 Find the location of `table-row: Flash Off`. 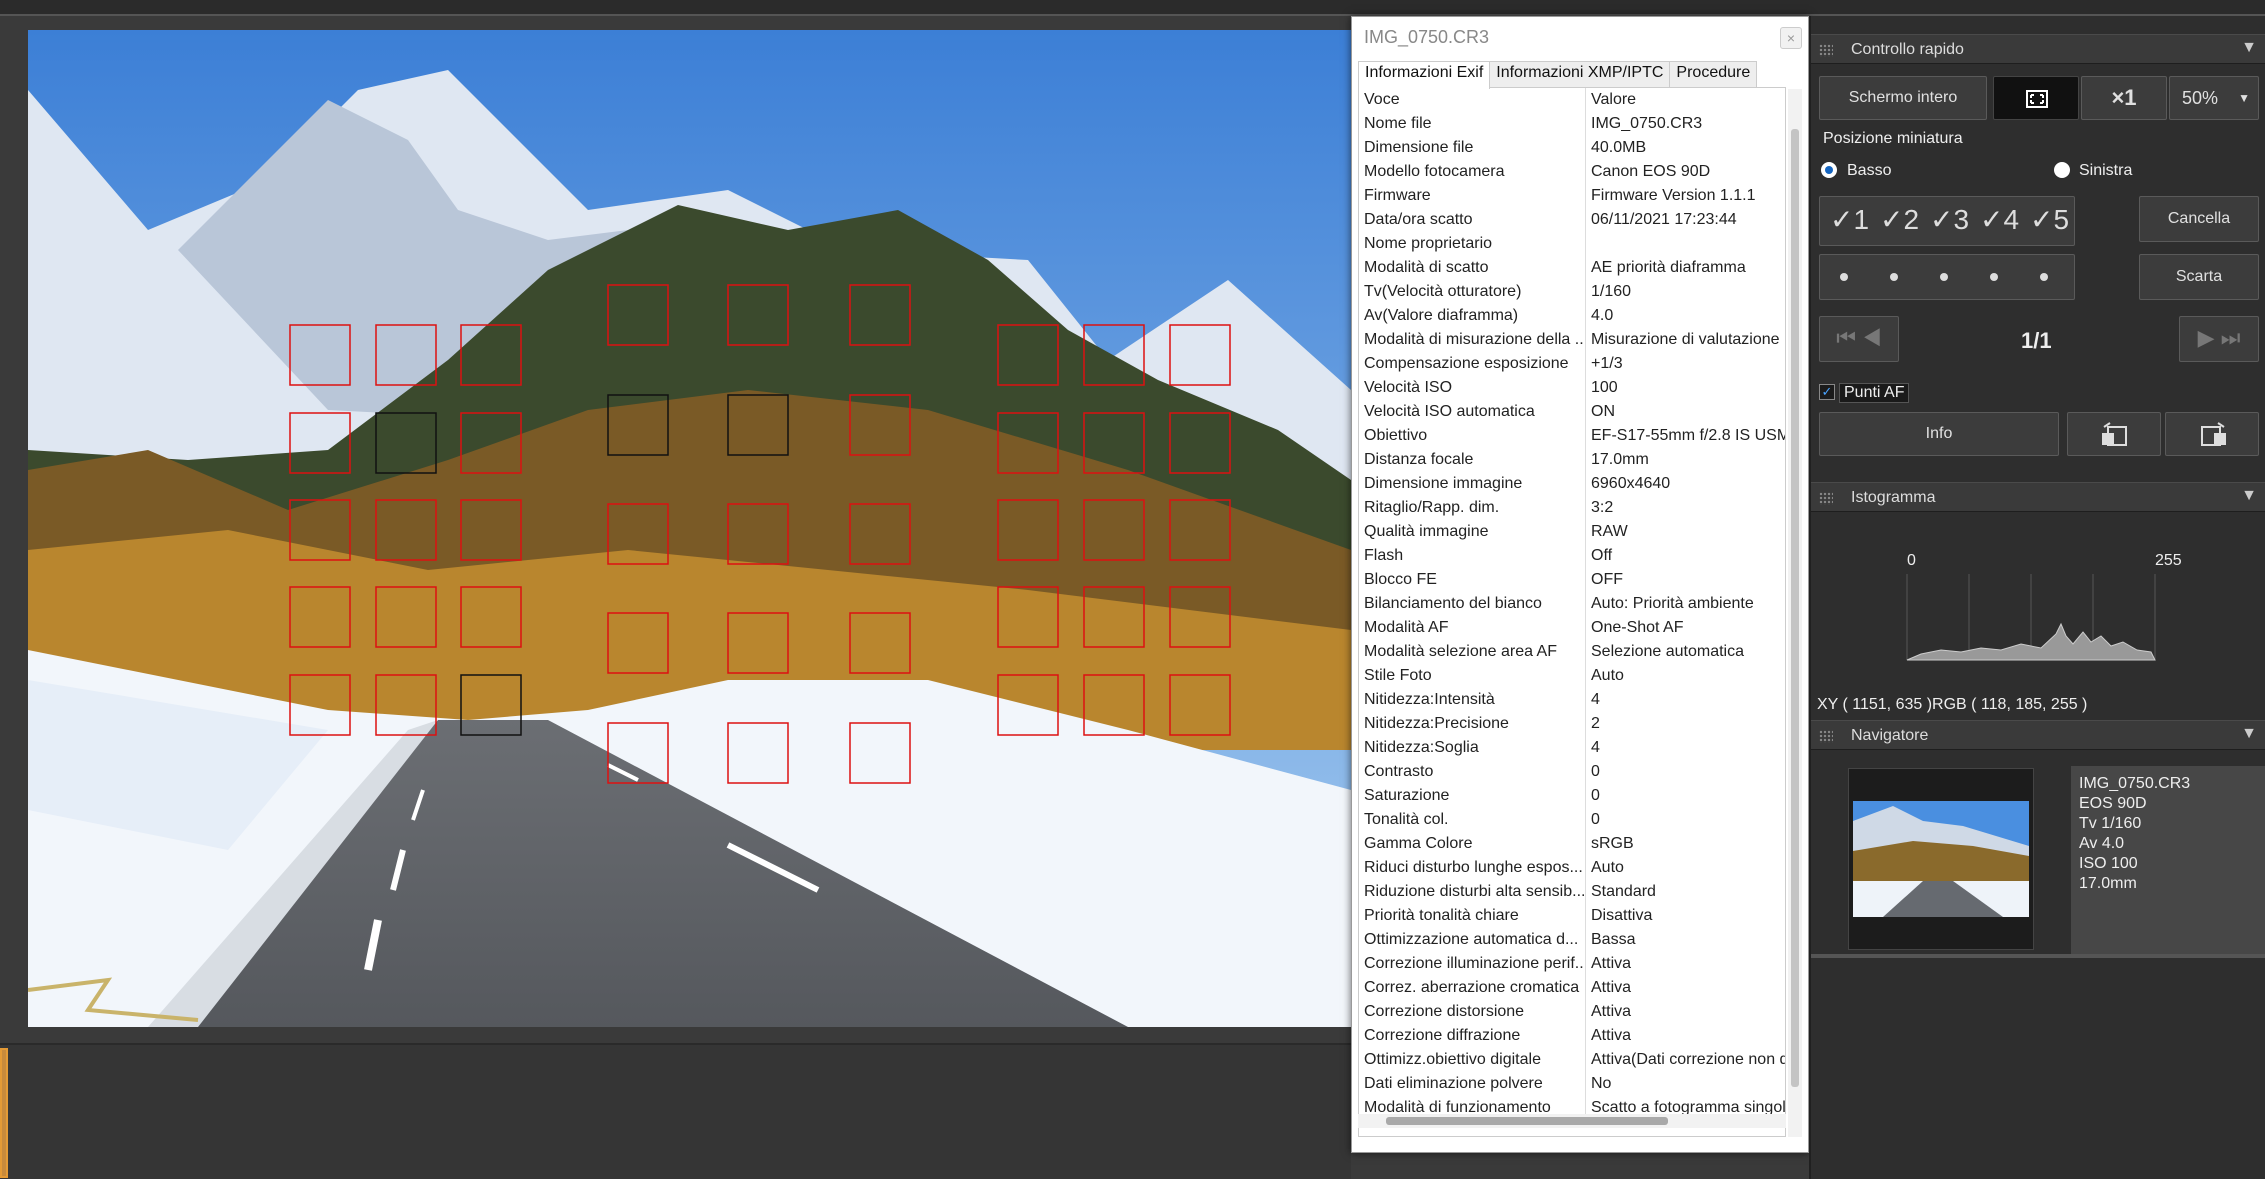

table-row: Flash Off is located at coordinates (1572, 556).